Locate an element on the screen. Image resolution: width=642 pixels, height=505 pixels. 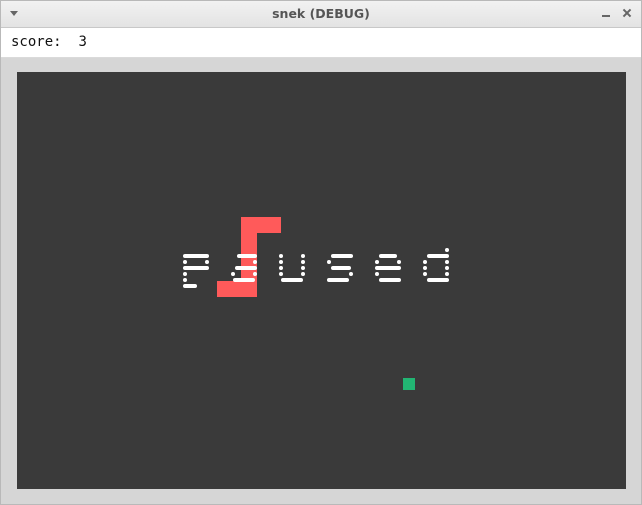
game-board: paused is located at coordinates (316, 303).